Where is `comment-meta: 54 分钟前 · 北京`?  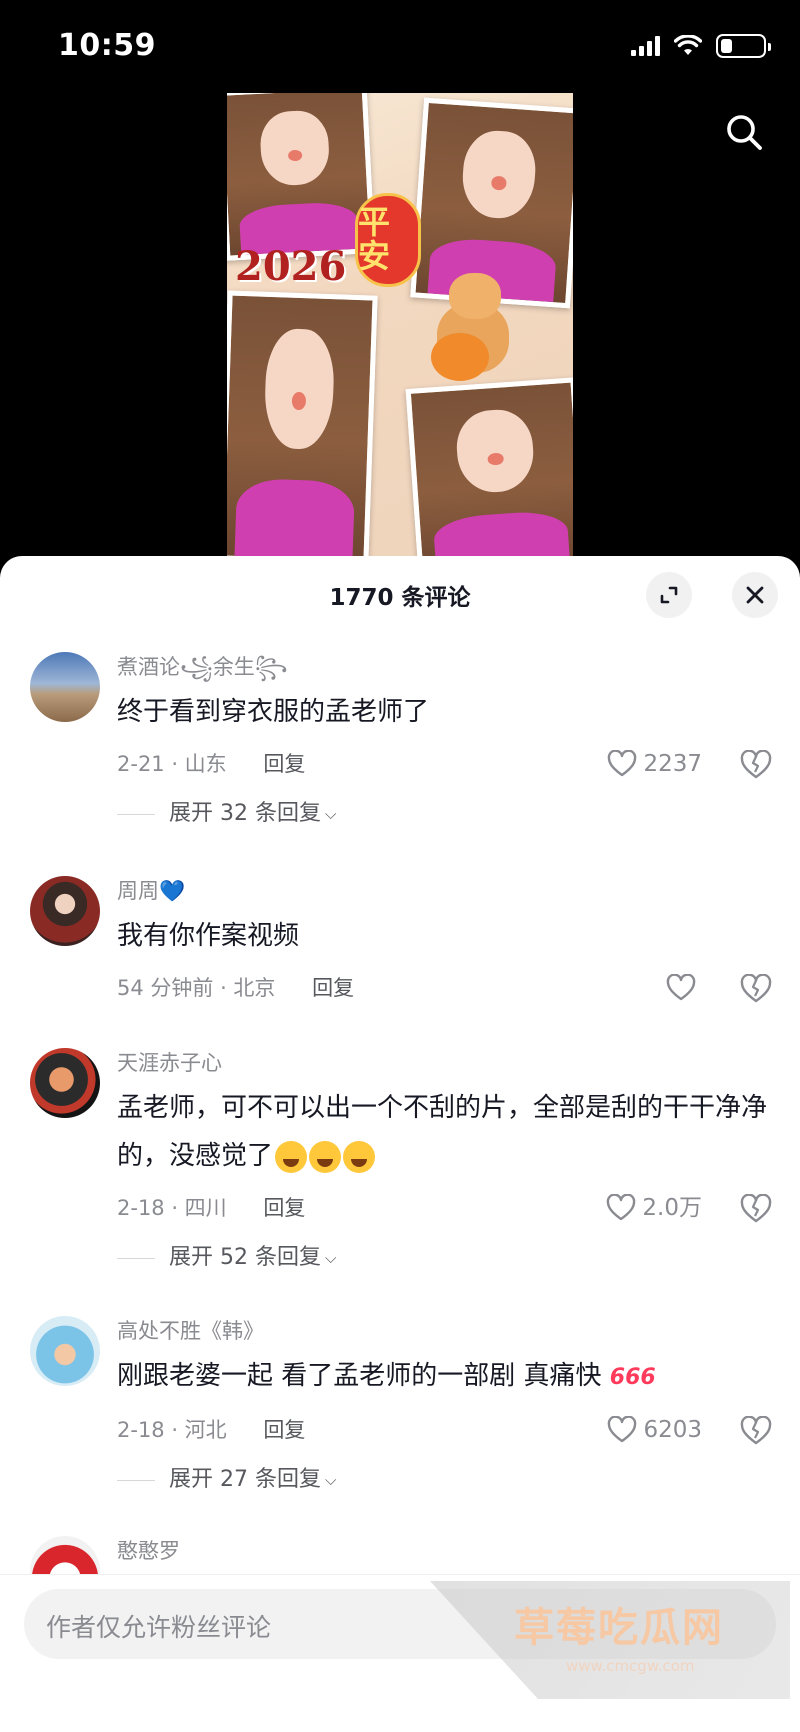 comment-meta: 54 分钟前 · 北京 is located at coordinates (196, 988).